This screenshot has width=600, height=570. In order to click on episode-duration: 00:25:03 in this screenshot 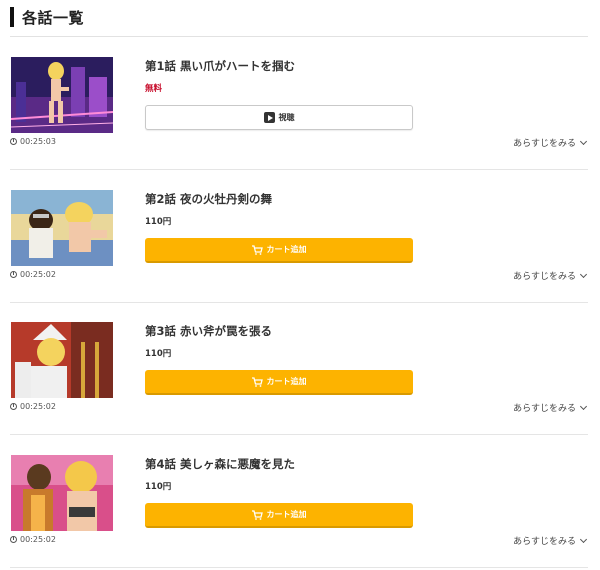, I will do `click(33, 141)`.